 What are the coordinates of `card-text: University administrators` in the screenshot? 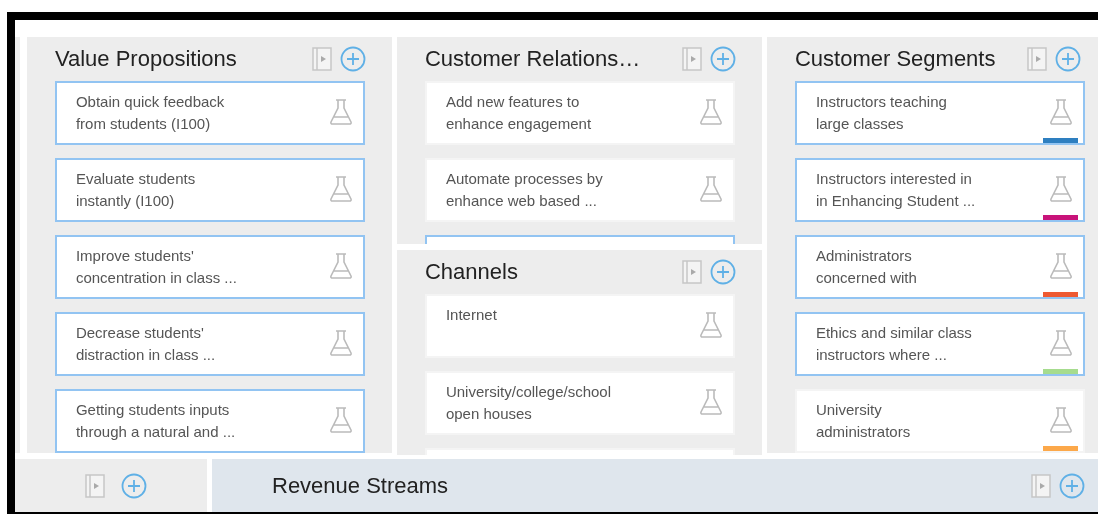 It's located at (863, 421).